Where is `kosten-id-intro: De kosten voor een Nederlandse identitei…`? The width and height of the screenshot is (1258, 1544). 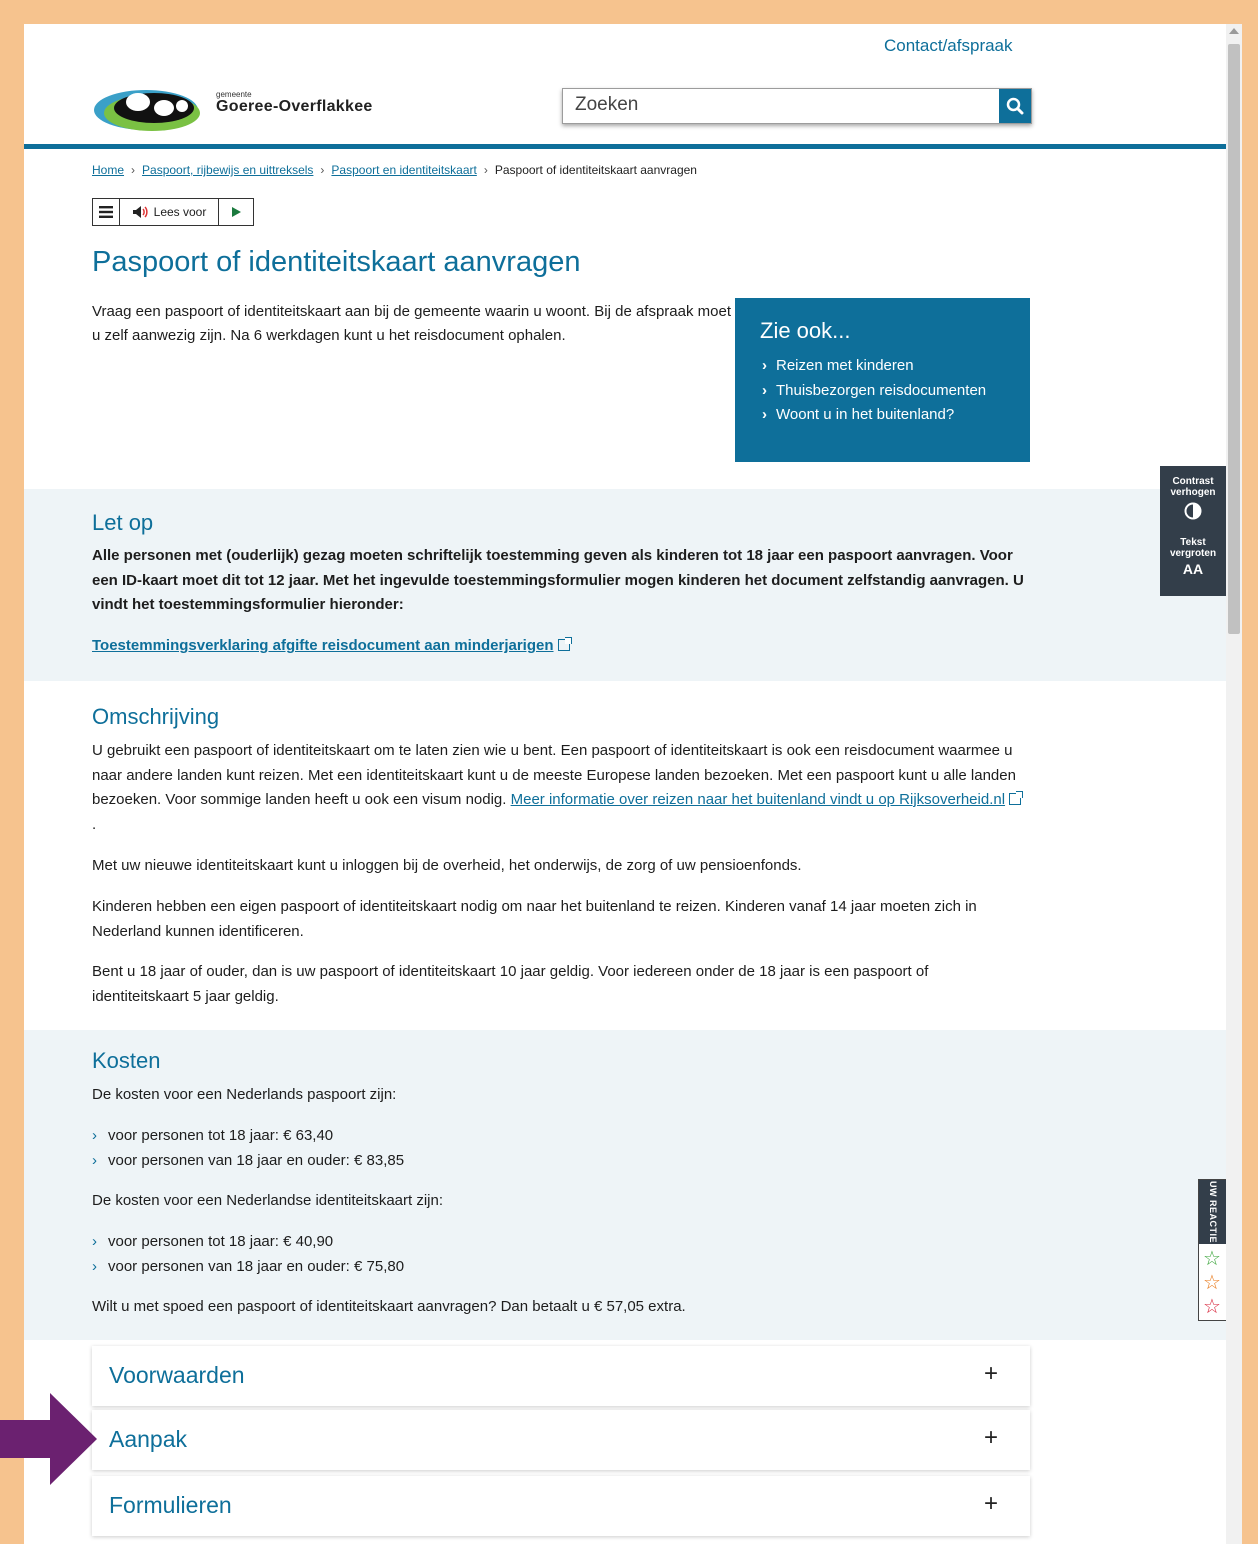 kosten-id-intro: De kosten voor een Nederlandse identitei… is located at coordinates (268, 1200).